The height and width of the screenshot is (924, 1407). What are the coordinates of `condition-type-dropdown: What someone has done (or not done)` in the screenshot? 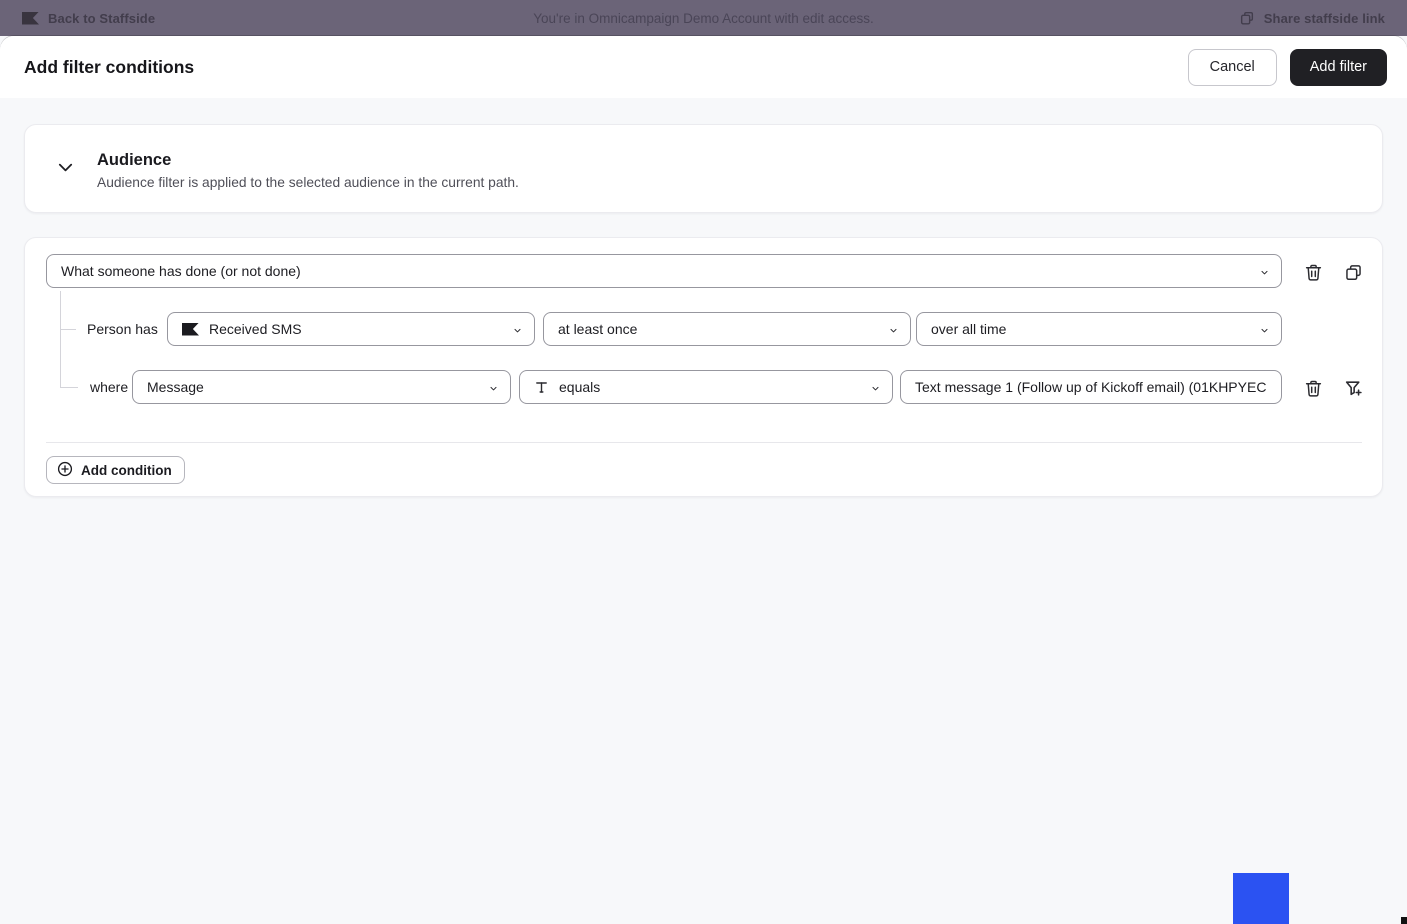 It's located at (664, 271).